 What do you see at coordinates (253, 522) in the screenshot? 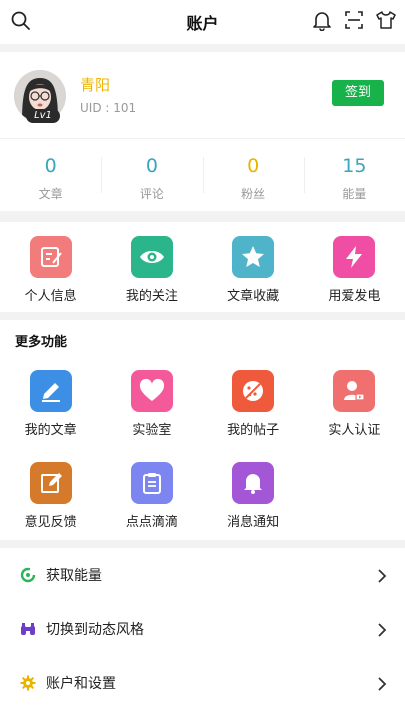
I see `feature-label: 消息通知` at bounding box center [253, 522].